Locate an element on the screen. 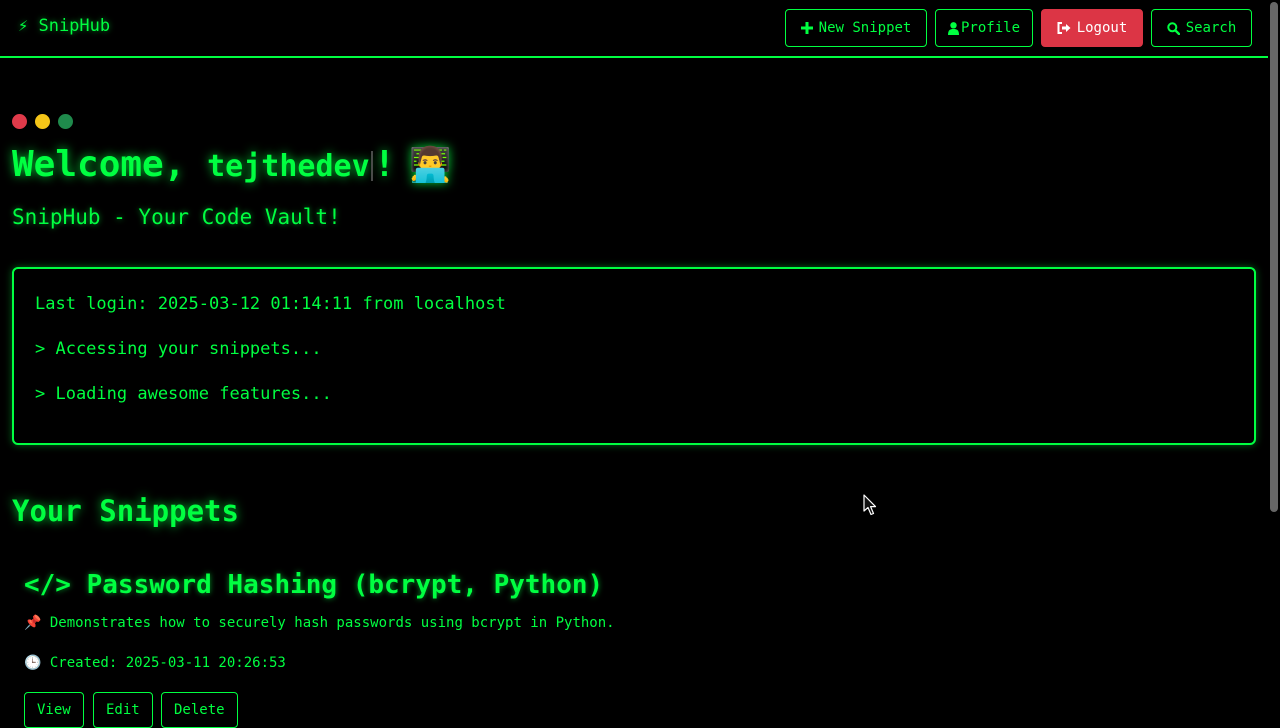  user-icon is located at coordinates (953, 28).